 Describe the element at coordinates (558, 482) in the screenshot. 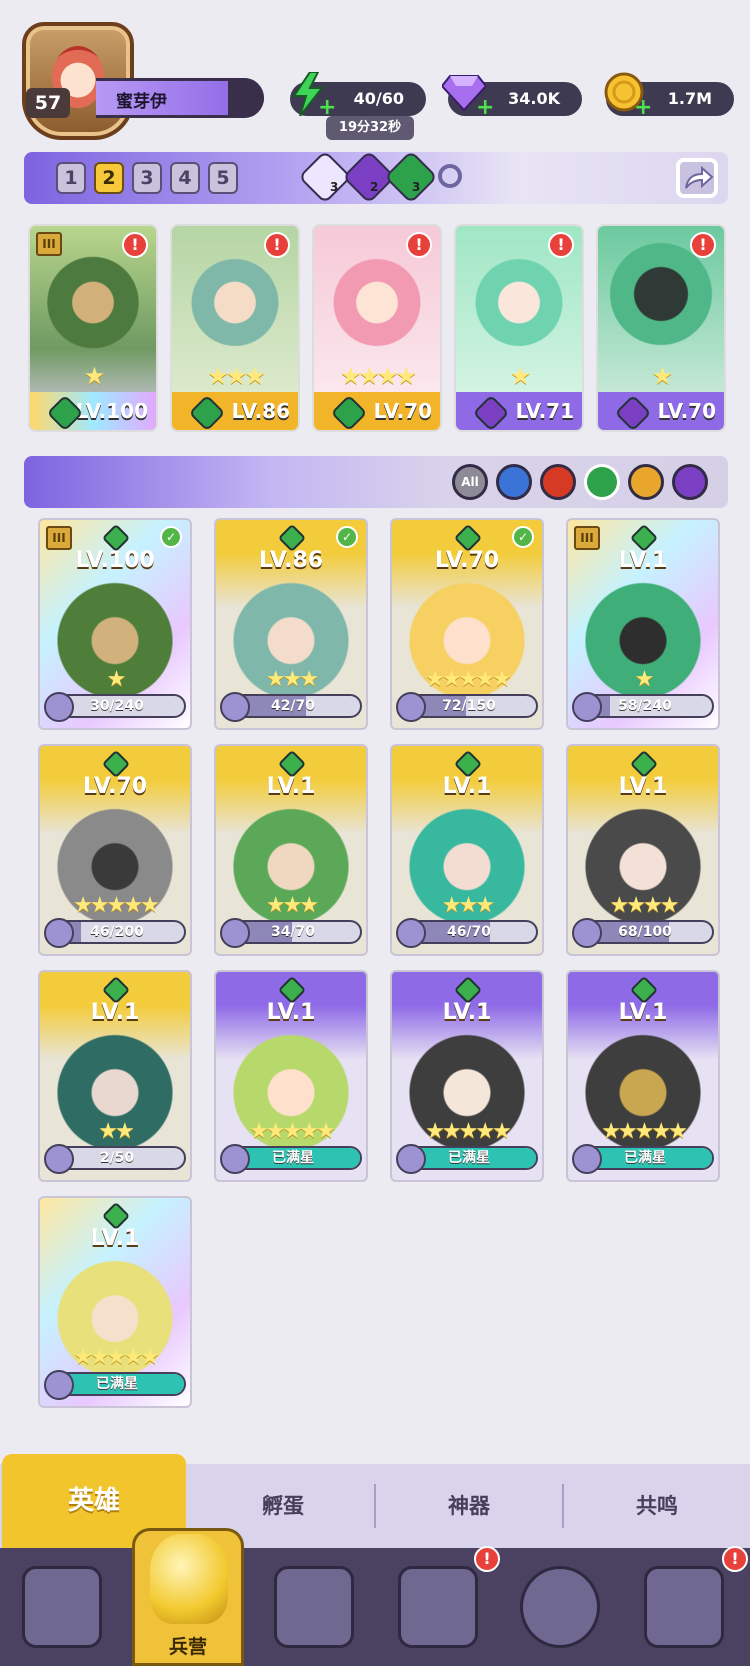

I see `filter-fire-icon` at that location.